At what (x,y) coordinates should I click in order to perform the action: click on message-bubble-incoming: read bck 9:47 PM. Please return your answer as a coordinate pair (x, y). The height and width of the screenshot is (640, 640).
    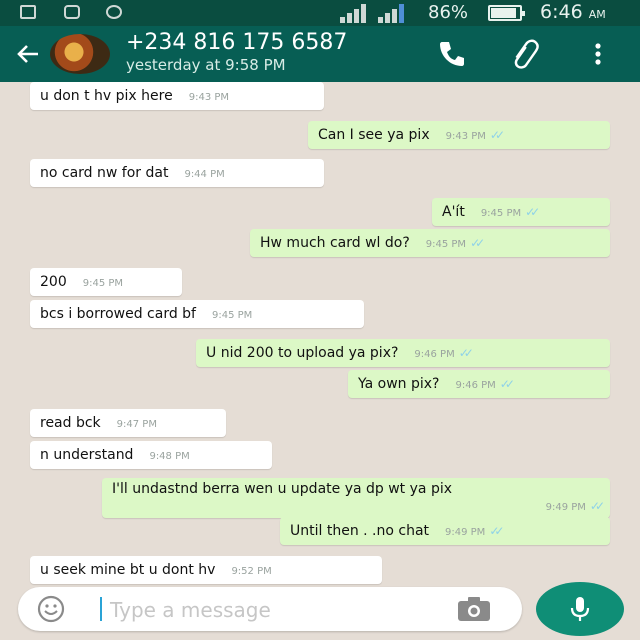
    Looking at the image, I should click on (128, 423).